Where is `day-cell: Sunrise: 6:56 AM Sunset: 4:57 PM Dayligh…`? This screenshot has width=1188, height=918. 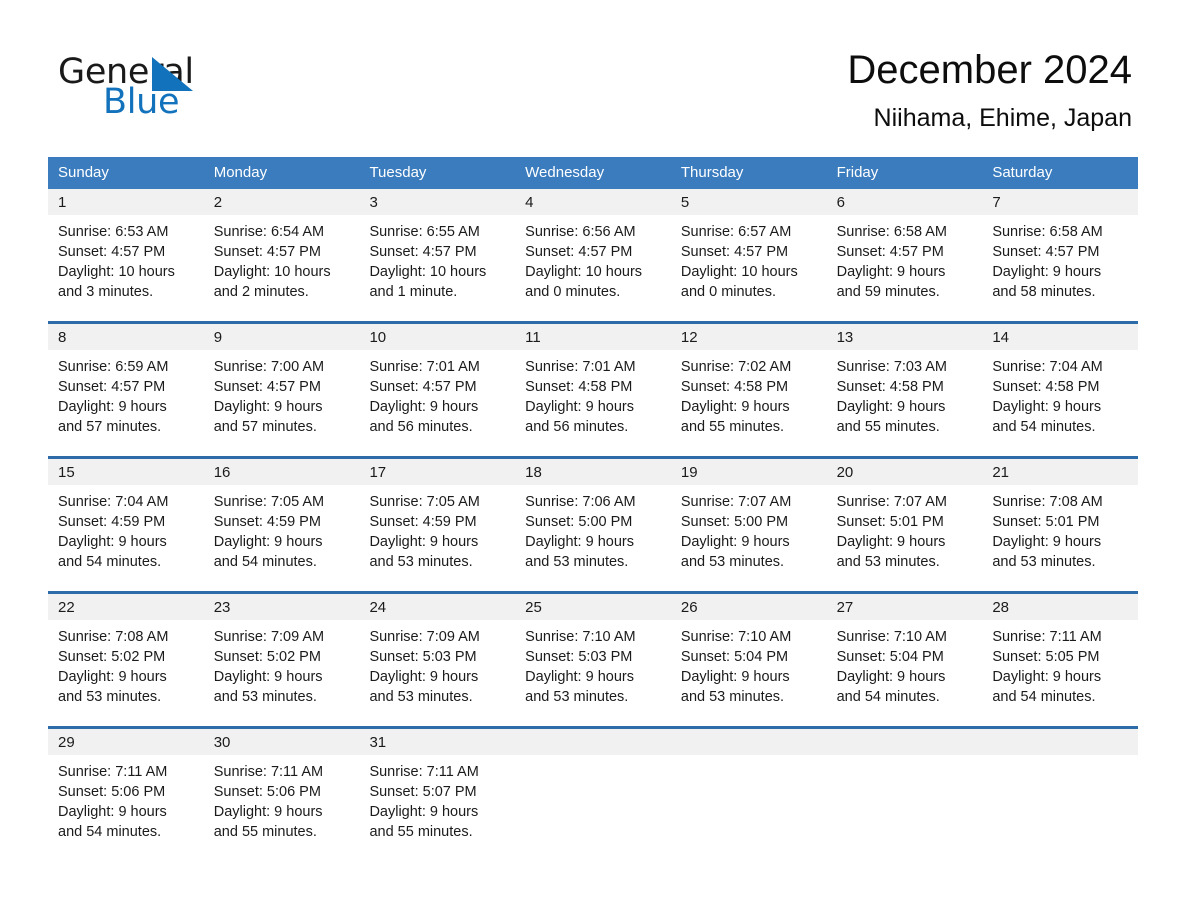
day-cell: Sunrise: 6:56 AM Sunset: 4:57 PM Dayligh… is located at coordinates (593, 268).